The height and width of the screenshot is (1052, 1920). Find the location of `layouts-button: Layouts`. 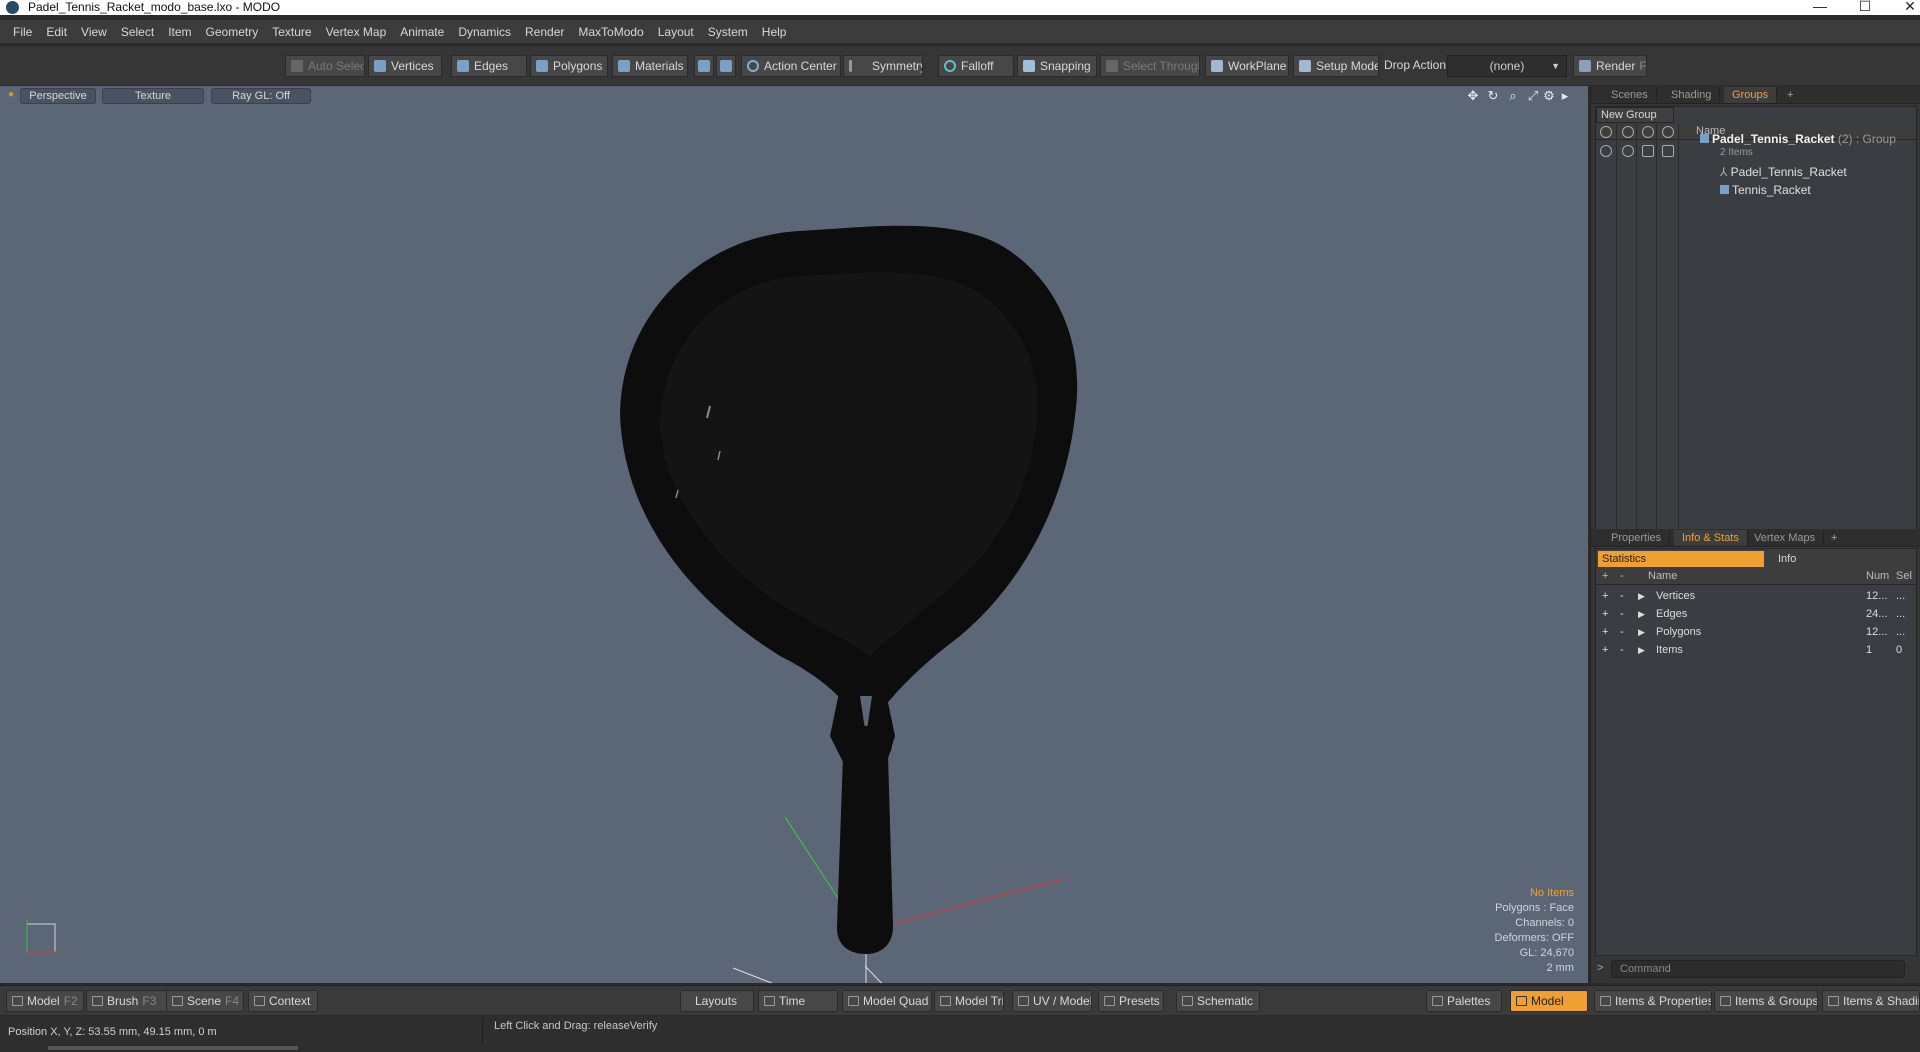

layouts-button: Layouts is located at coordinates (717, 1001).